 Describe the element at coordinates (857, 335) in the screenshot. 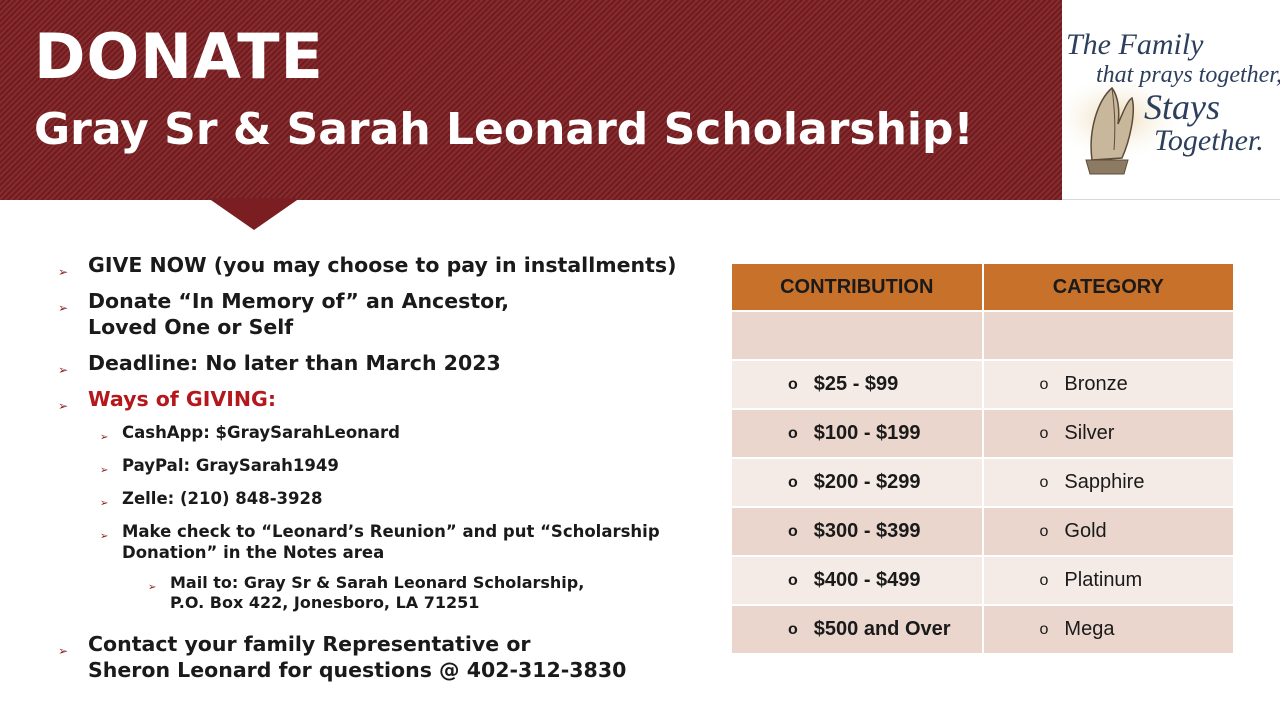

I see `contribution-cell` at that location.